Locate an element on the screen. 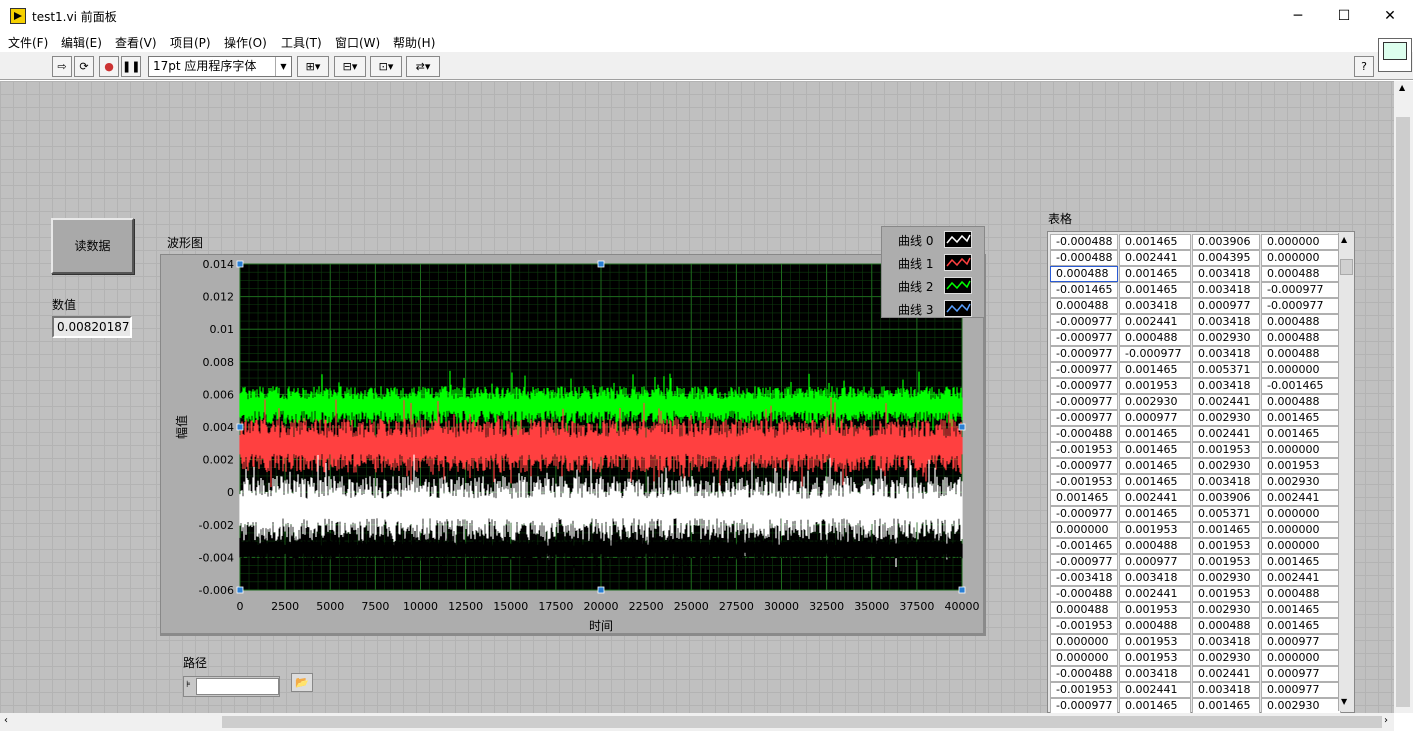 Image resolution: width=1413 pixels, height=731 pixels. scroll-down-icon: ▼ is located at coordinates (1344, 701).